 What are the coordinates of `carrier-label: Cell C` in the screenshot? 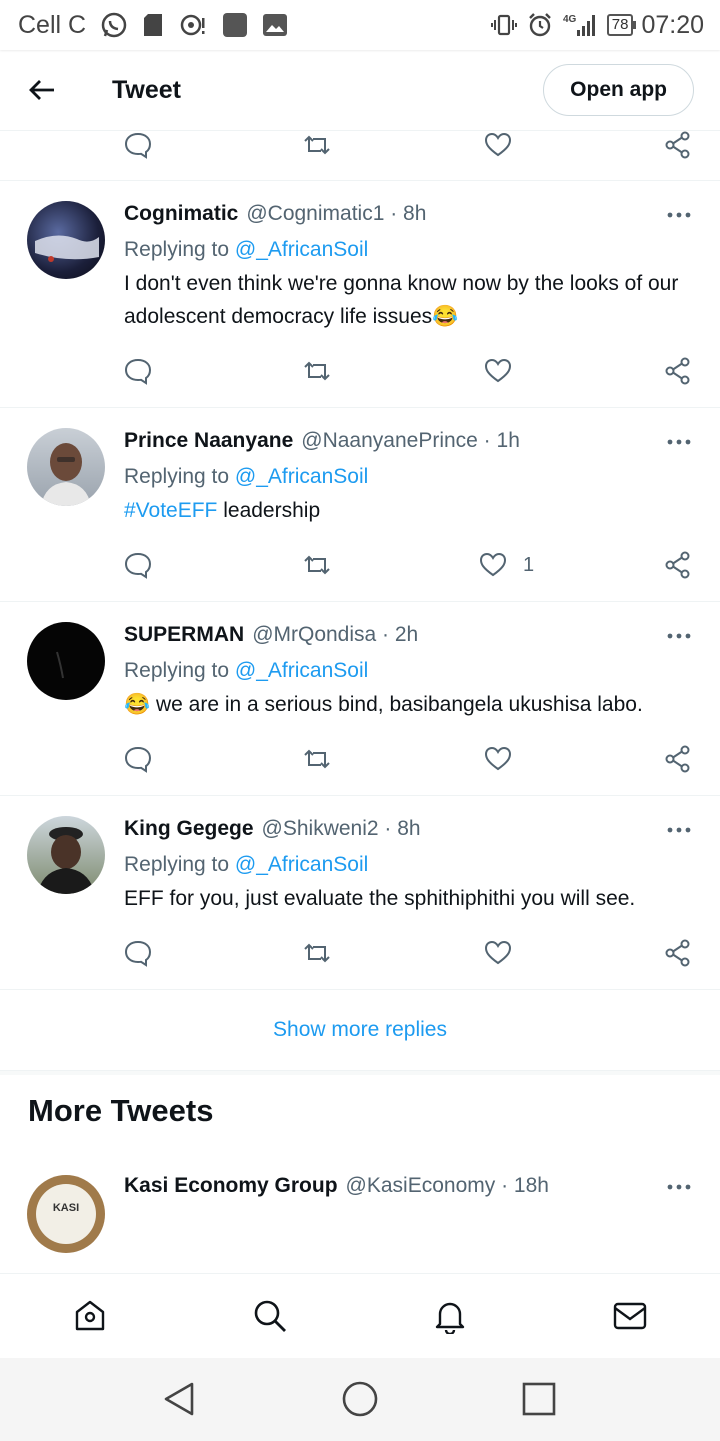 It's located at (52, 24).